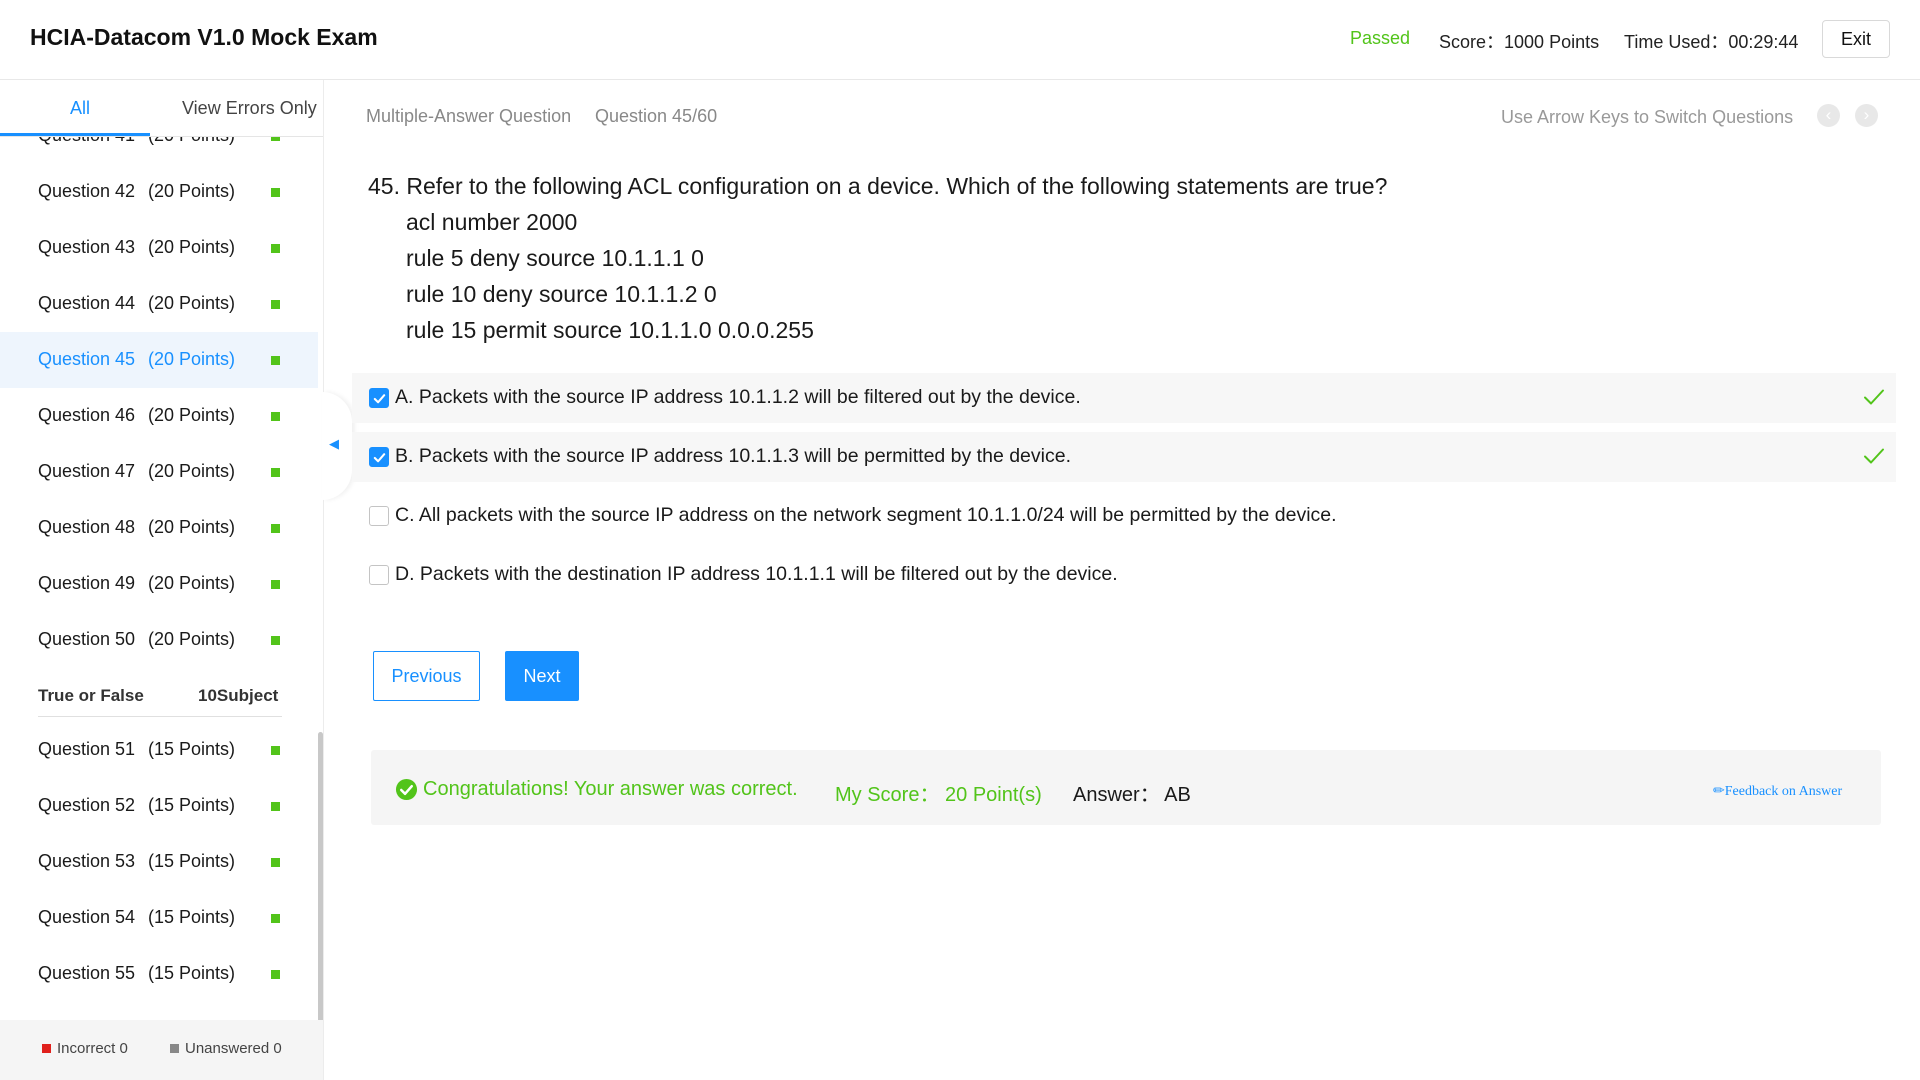  What do you see at coordinates (161, 1050) in the screenshot?
I see `sidebar-legend: Incorrect 0 Unanswered 0` at bounding box center [161, 1050].